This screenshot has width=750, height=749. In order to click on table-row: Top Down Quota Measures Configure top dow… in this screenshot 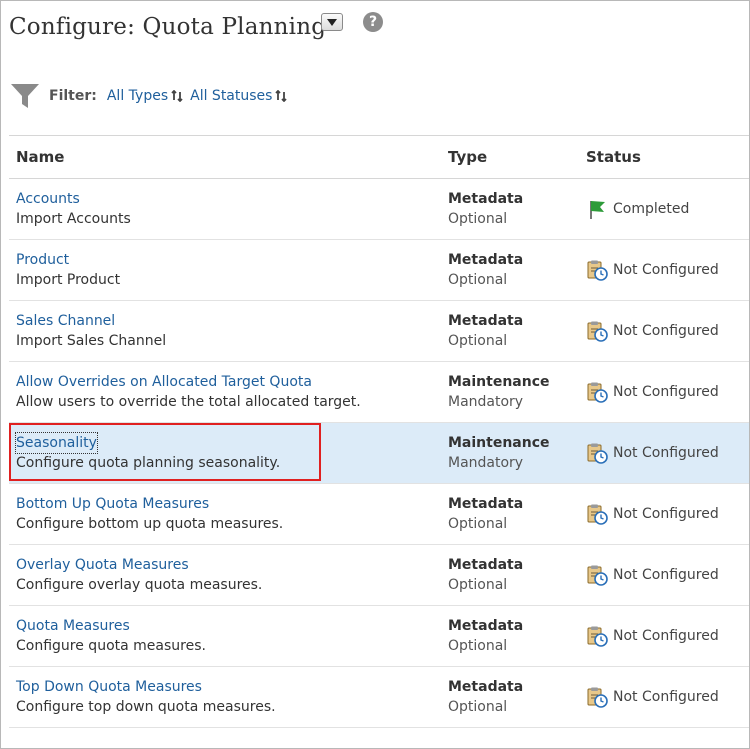, I will do `click(379, 697)`.